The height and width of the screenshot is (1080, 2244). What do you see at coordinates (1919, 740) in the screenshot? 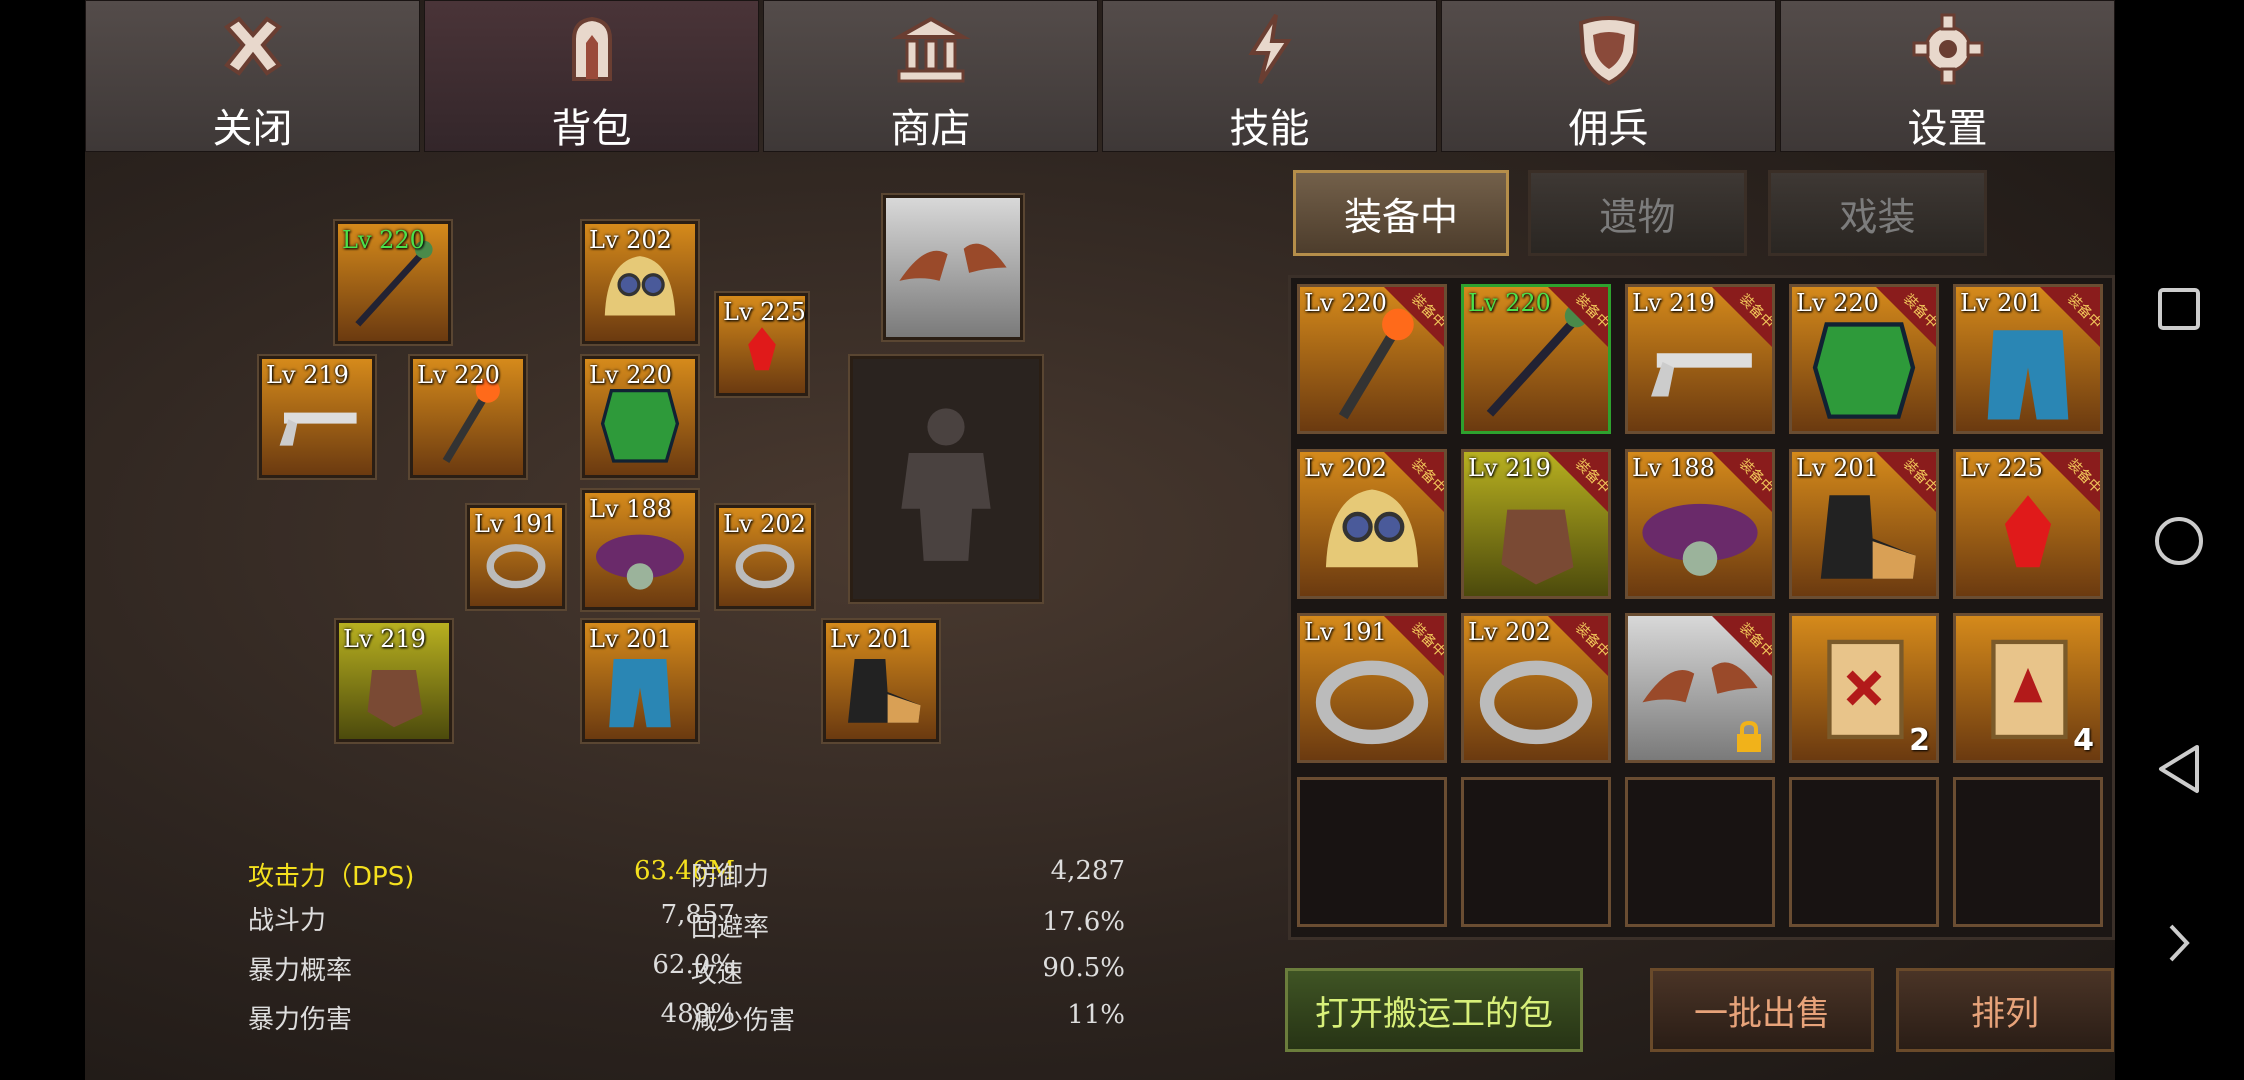
I see `item-count: 2` at bounding box center [1919, 740].